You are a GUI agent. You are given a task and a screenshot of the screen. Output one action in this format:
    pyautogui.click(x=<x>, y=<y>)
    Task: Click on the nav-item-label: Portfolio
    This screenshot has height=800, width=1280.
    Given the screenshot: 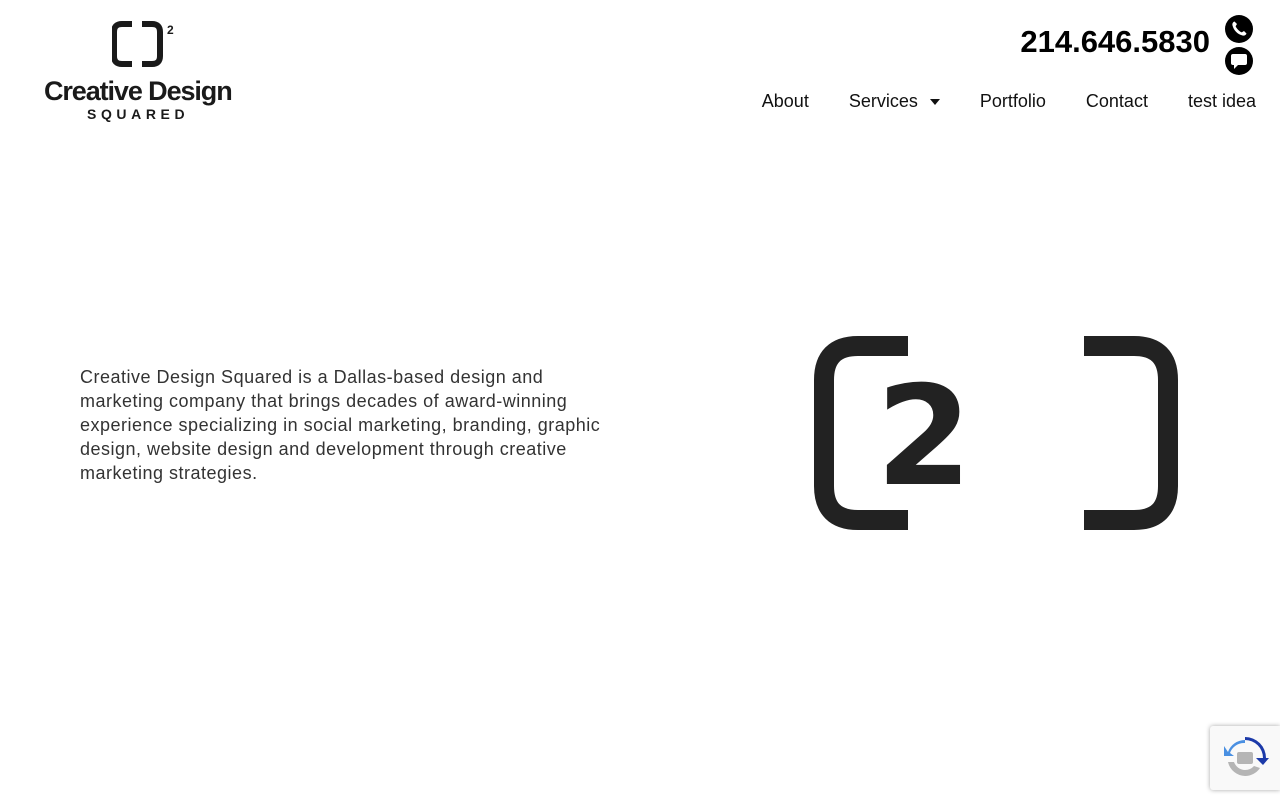 What is the action you would take?
    pyautogui.click(x=1012, y=101)
    